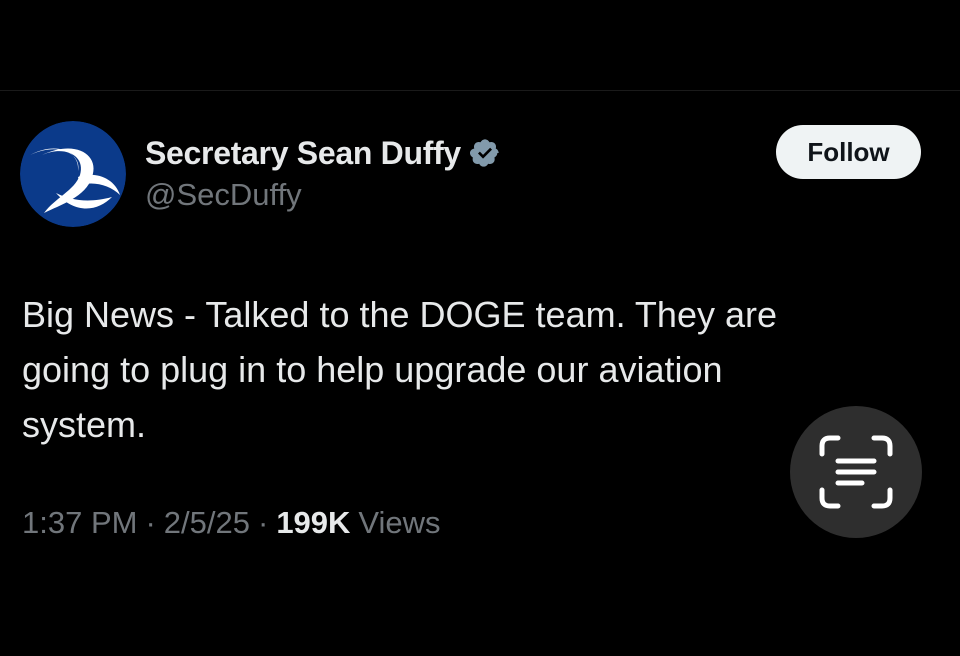 The image size is (960, 656). Describe the element at coordinates (313, 522) in the screenshot. I see `views-count: 199K` at that location.